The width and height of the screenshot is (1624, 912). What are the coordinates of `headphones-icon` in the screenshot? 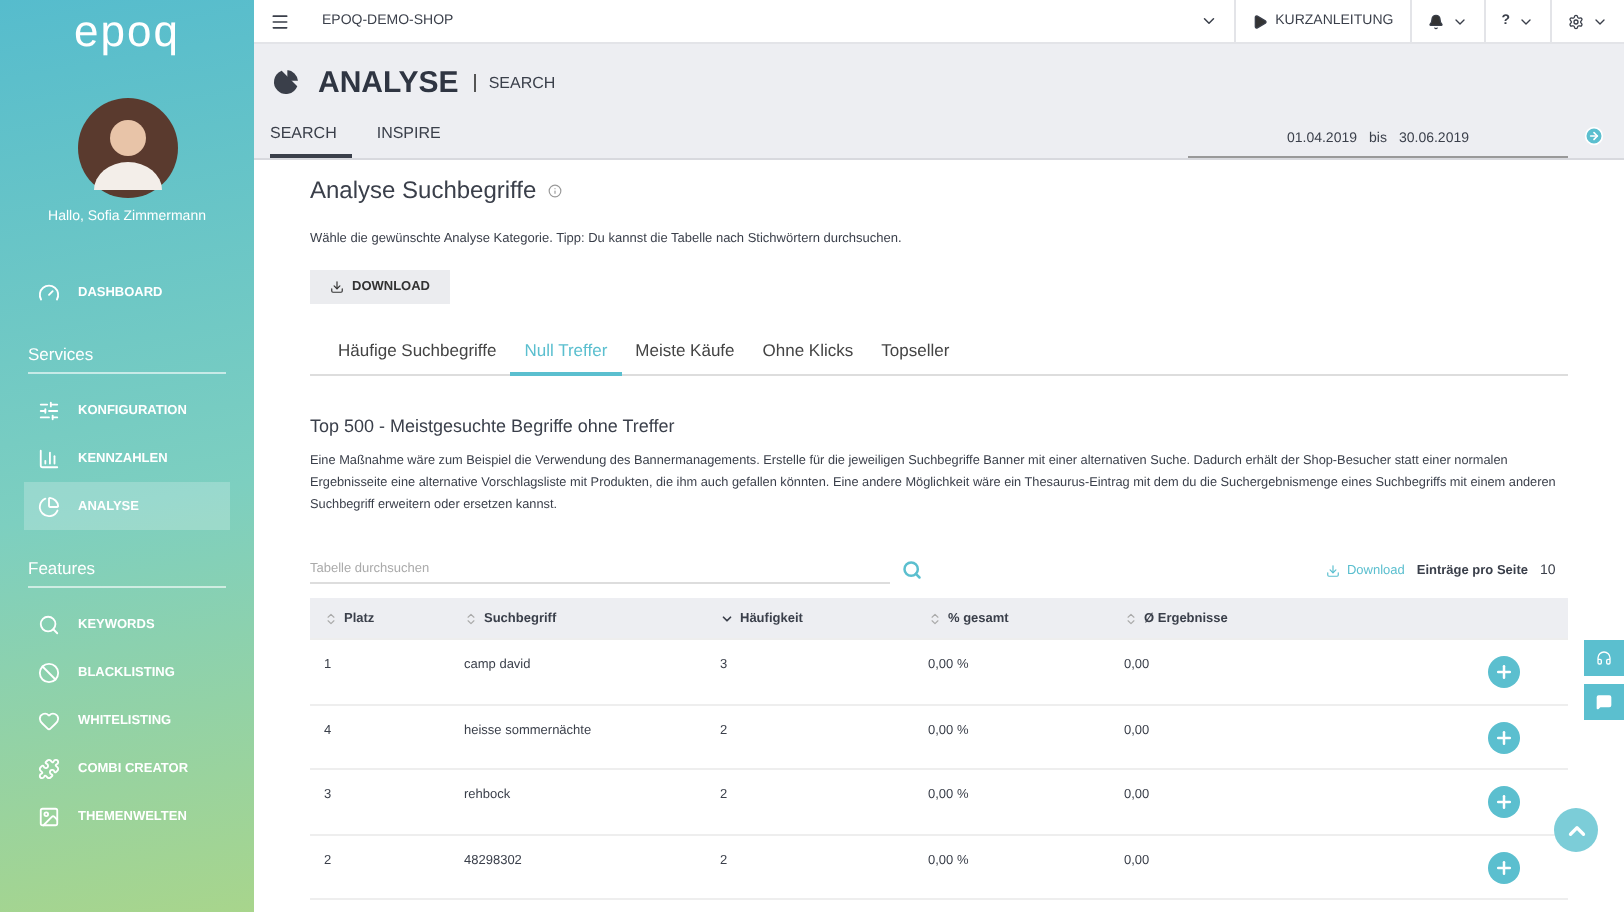 It's located at (1604, 658).